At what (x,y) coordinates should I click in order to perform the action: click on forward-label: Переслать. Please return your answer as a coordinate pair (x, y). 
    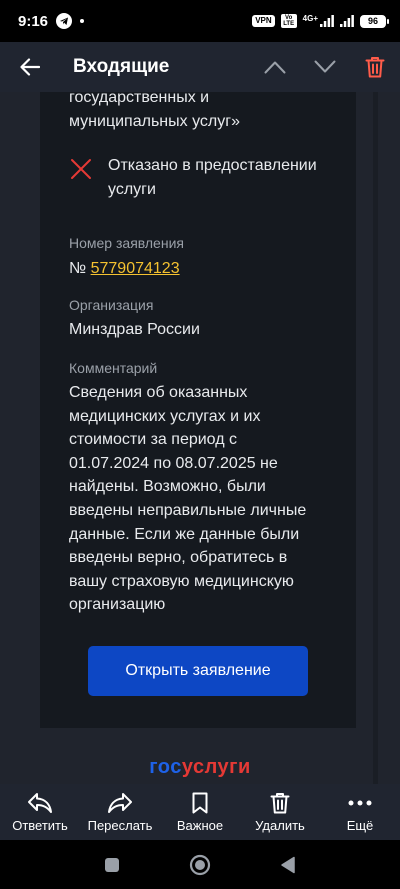
    Looking at the image, I should click on (120, 825).